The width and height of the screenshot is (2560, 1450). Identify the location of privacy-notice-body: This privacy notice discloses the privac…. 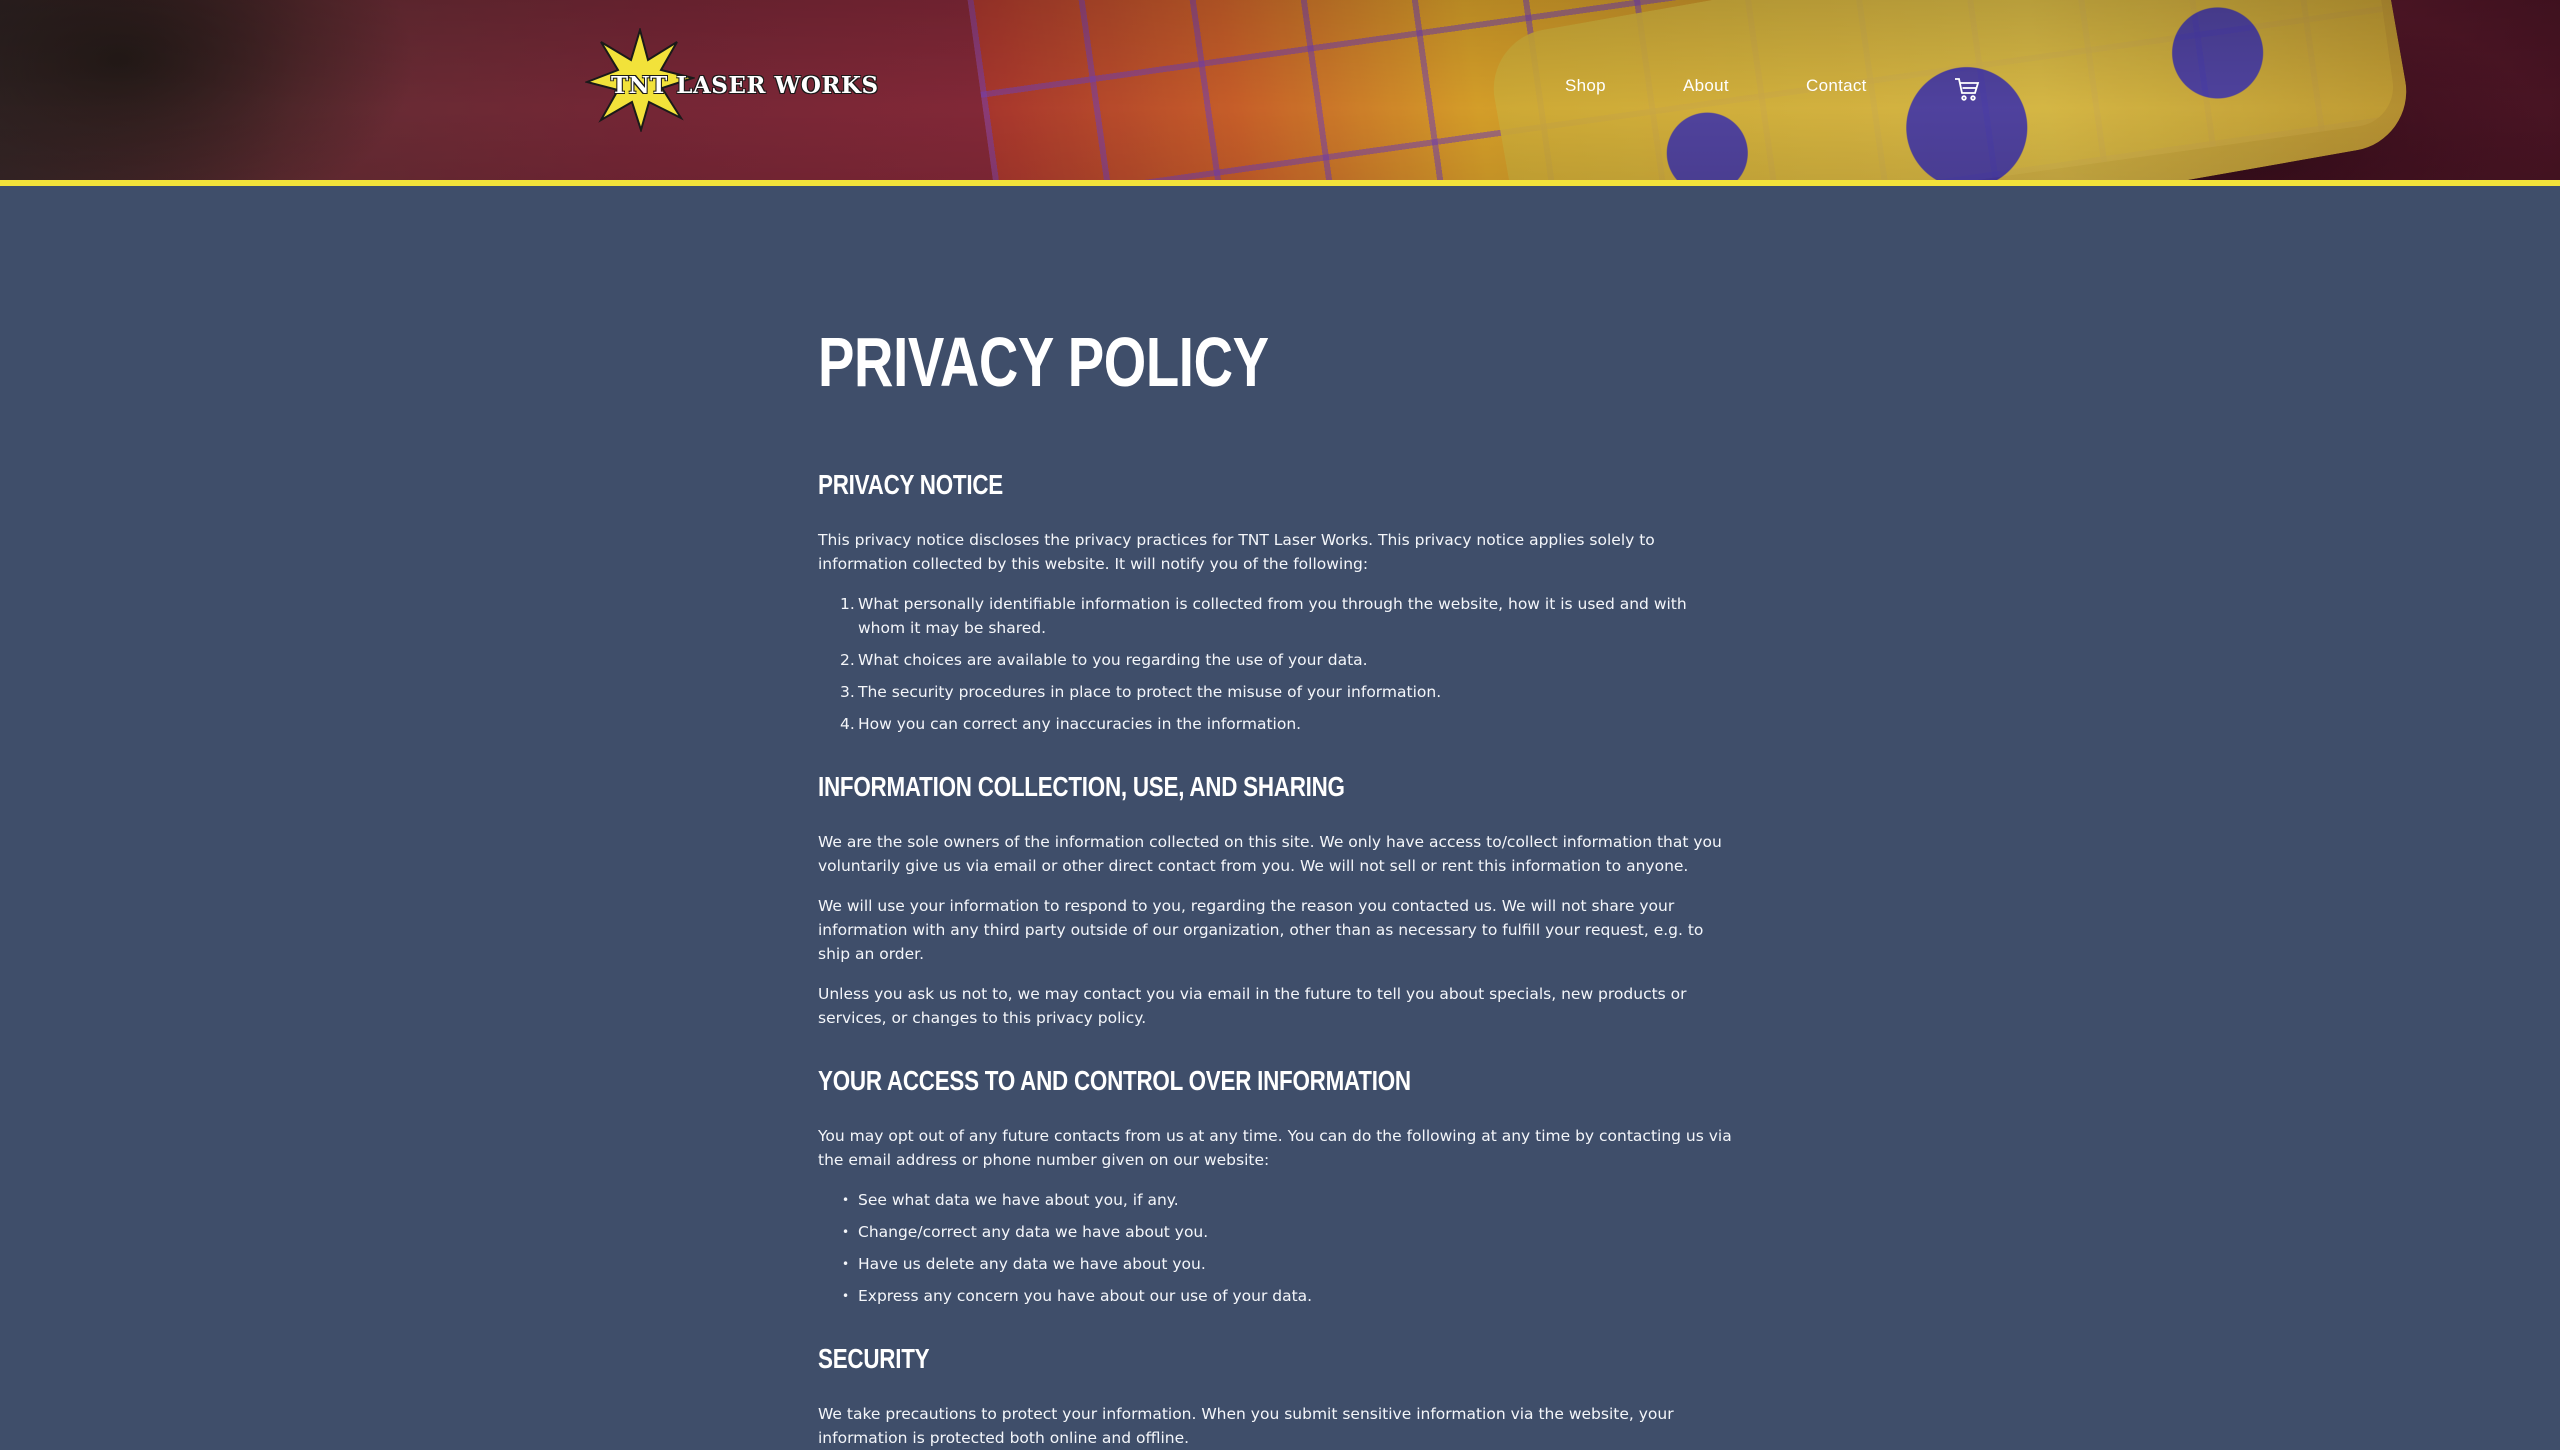
(1278, 636).